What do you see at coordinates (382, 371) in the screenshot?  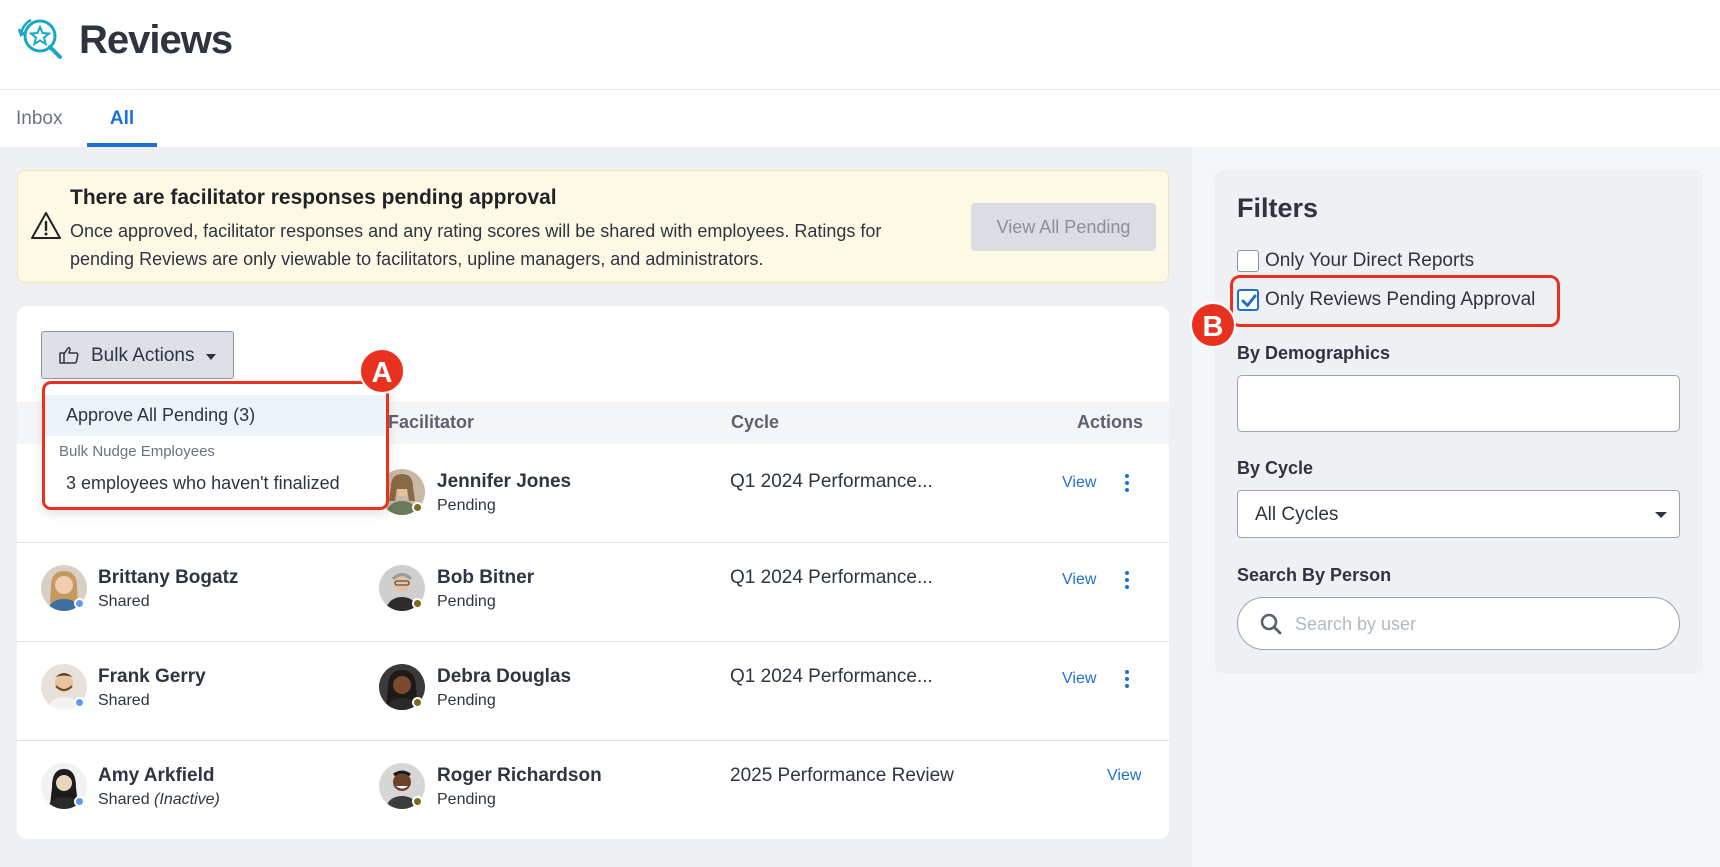 I see `annotation-badge-a: A` at bounding box center [382, 371].